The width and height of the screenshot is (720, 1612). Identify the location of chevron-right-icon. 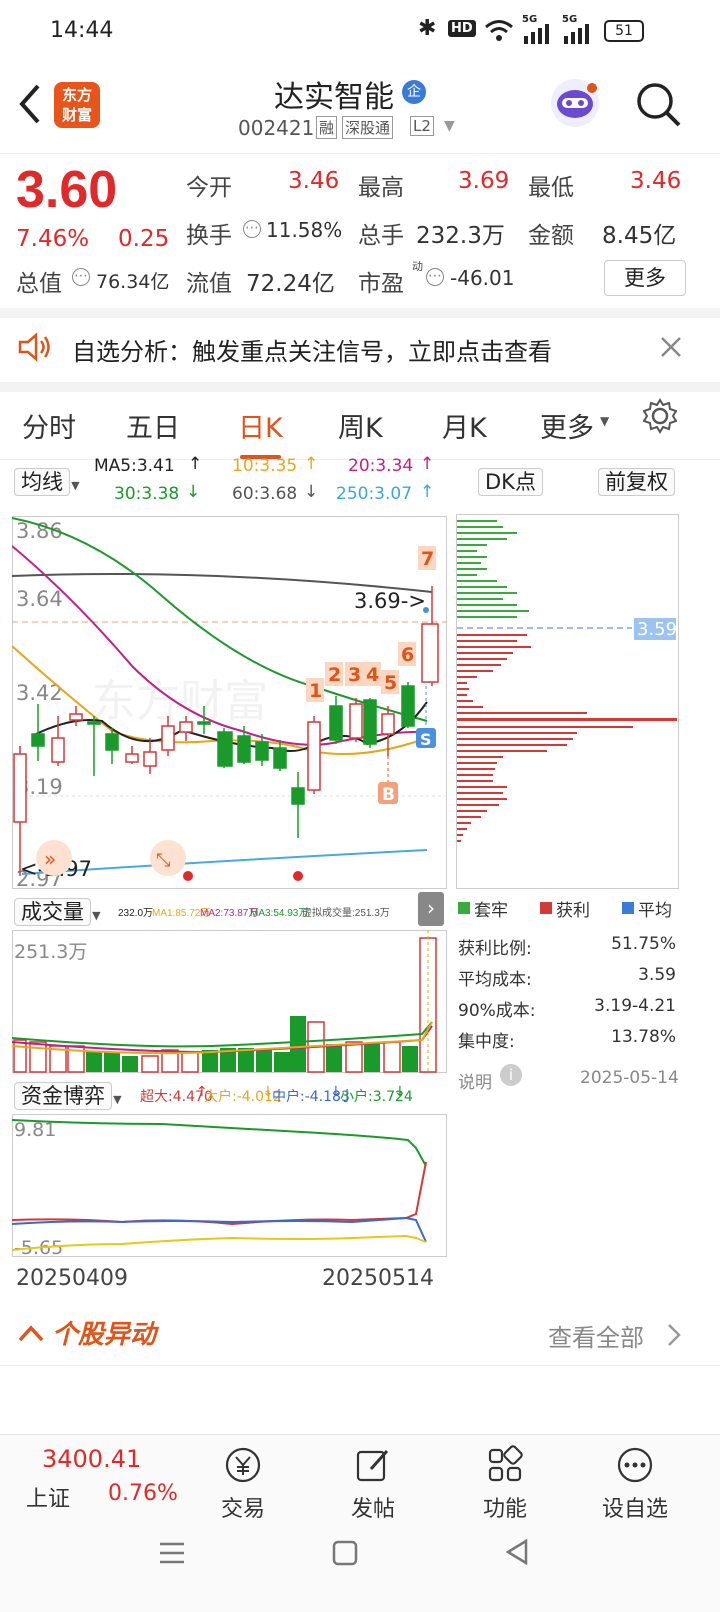
(674, 1335).